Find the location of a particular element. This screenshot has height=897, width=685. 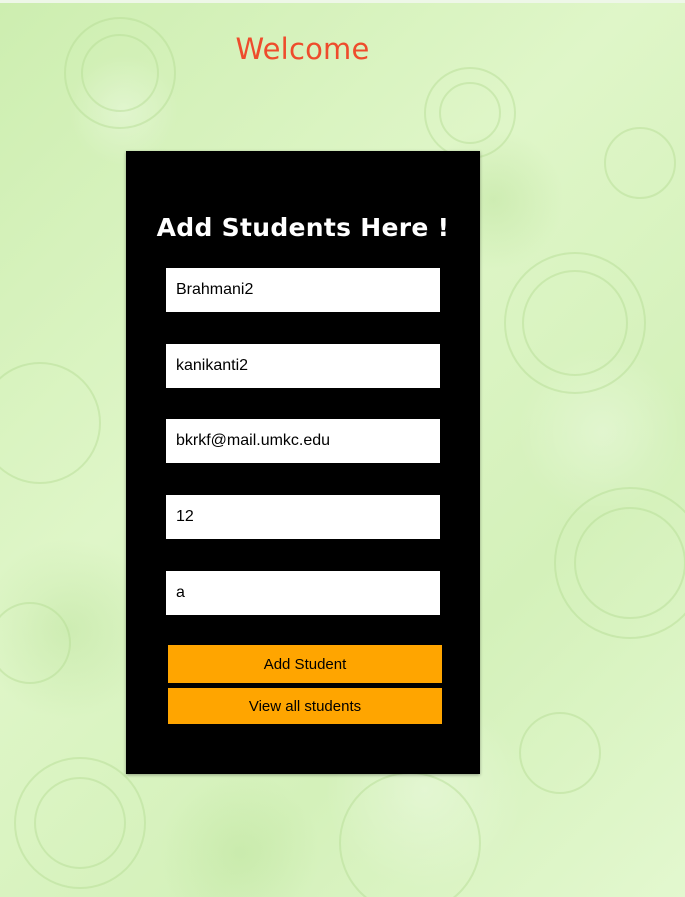

grade-field is located at coordinates (303, 593).